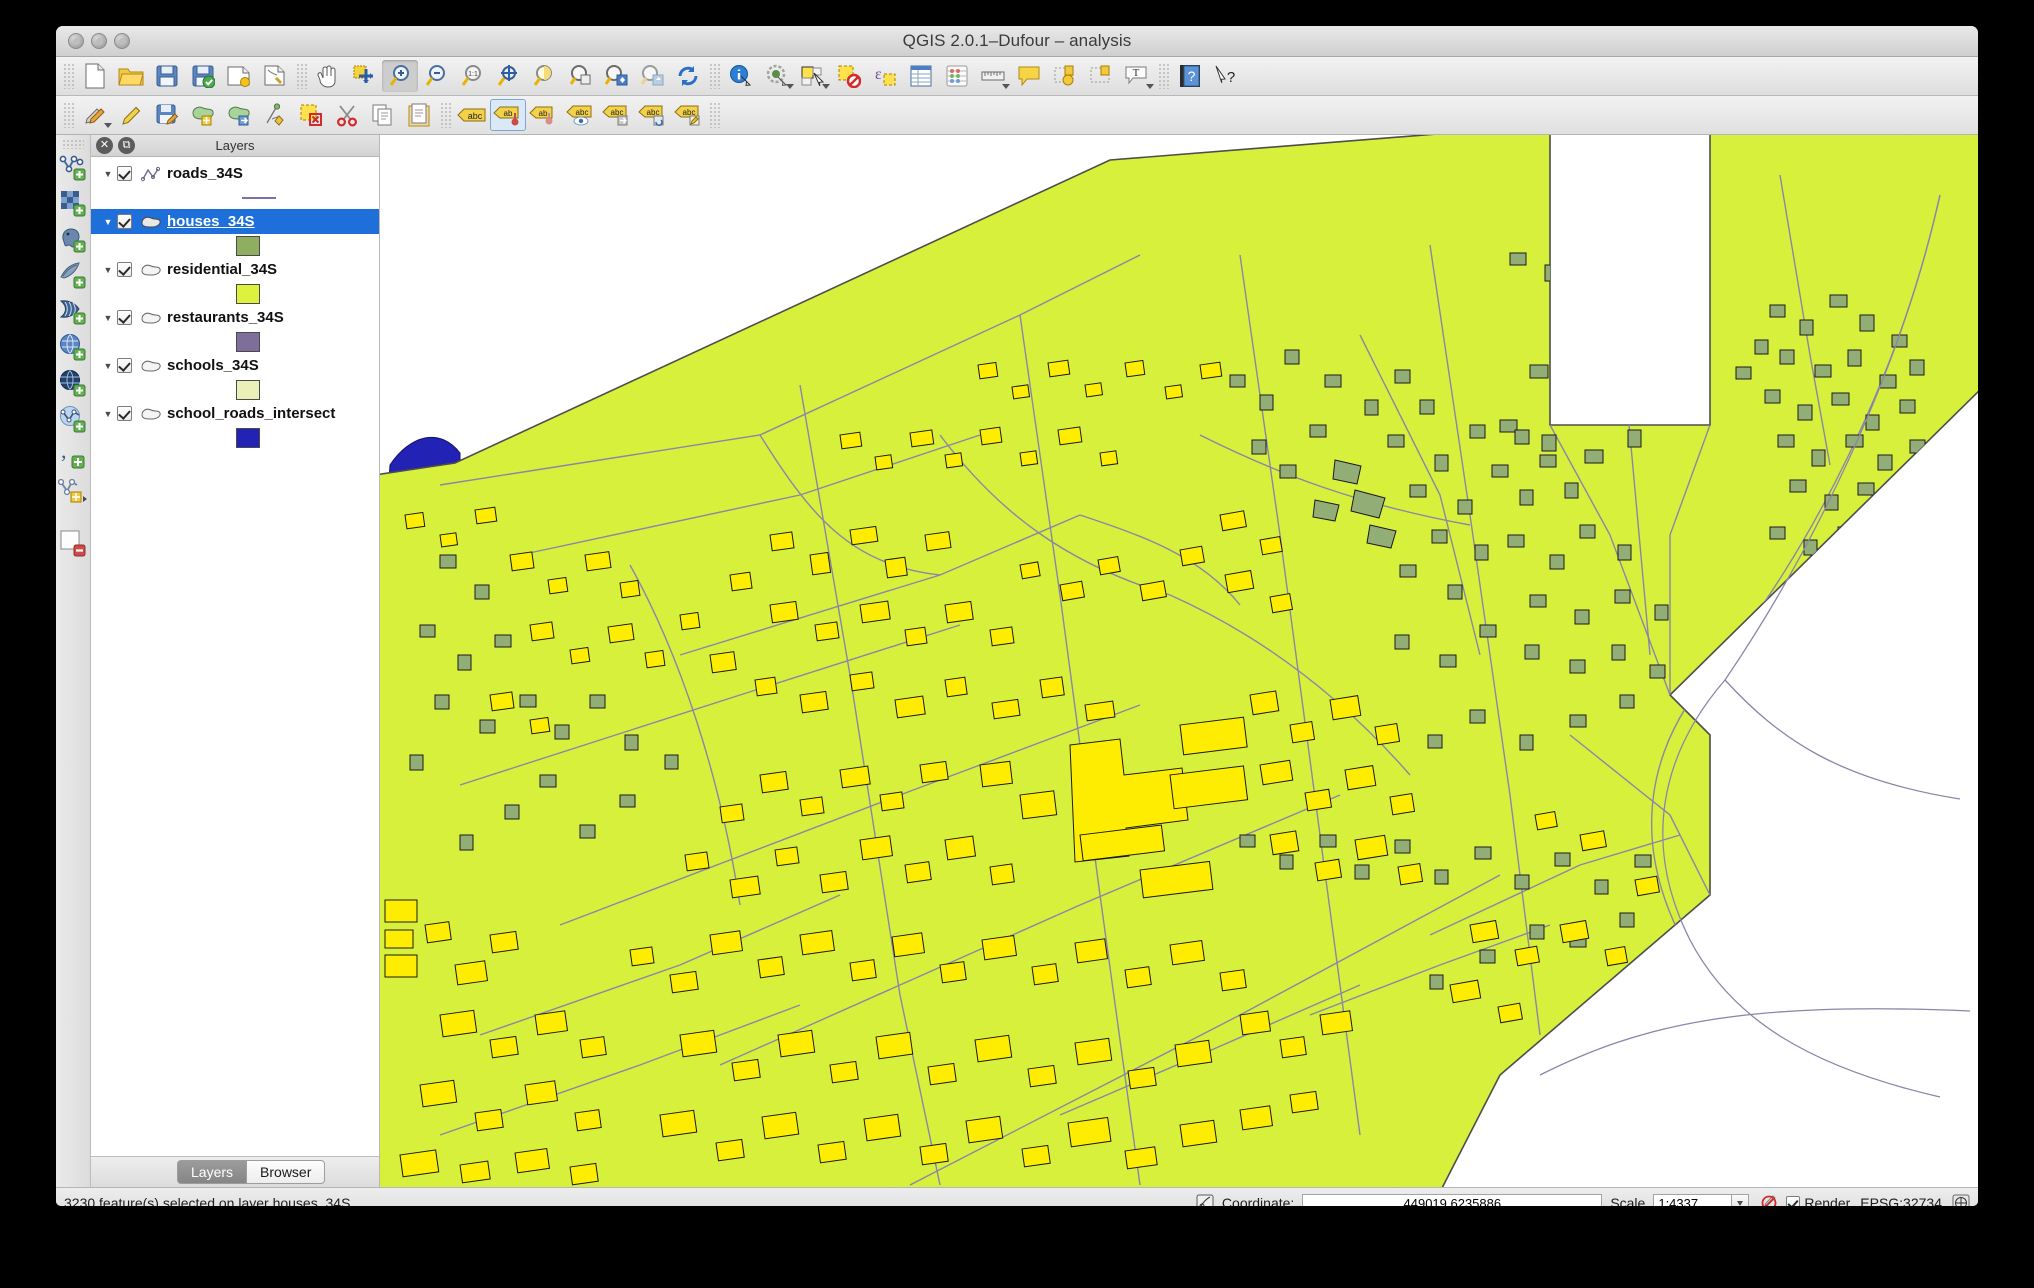 The image size is (2034, 1288). Describe the element at coordinates (73, 347) in the screenshot. I see `add-wcs-layer-icon` at that location.